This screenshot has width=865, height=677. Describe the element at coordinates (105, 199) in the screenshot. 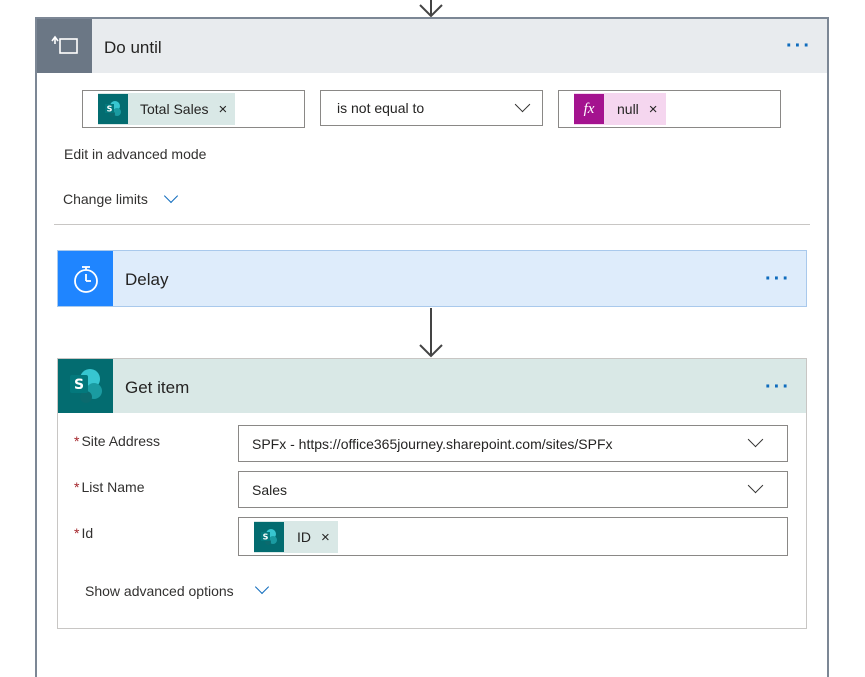

I see `change-limits-link: Change limits` at that location.